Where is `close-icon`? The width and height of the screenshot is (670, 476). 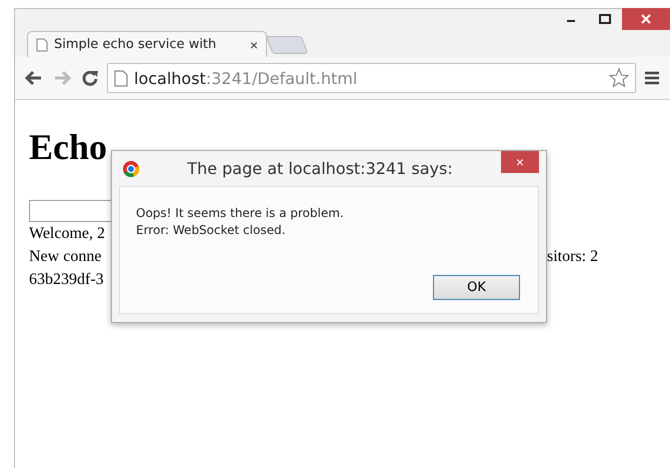 close-icon is located at coordinates (646, 19).